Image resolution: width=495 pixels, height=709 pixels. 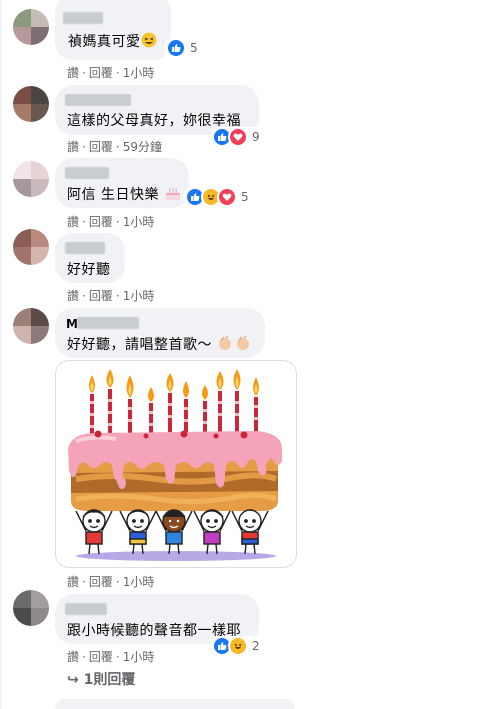 I want to click on reaction-summary: 2, so click(x=237, y=646).